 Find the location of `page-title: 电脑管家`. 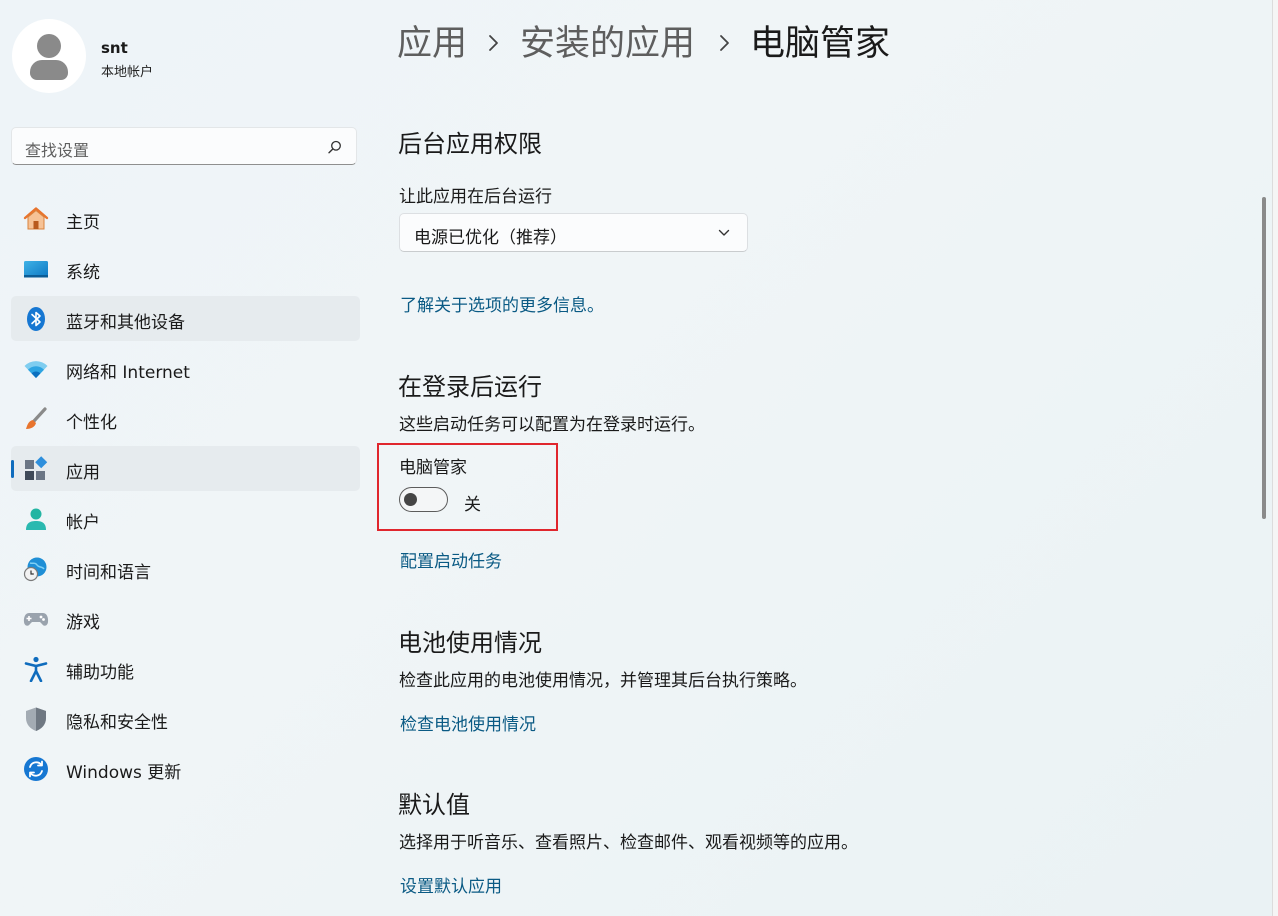

page-title: 电脑管家 is located at coordinates (820, 44).